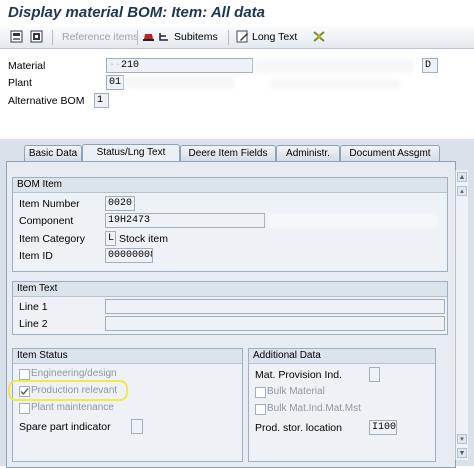  I want to click on pencil-icon, so click(242, 36).